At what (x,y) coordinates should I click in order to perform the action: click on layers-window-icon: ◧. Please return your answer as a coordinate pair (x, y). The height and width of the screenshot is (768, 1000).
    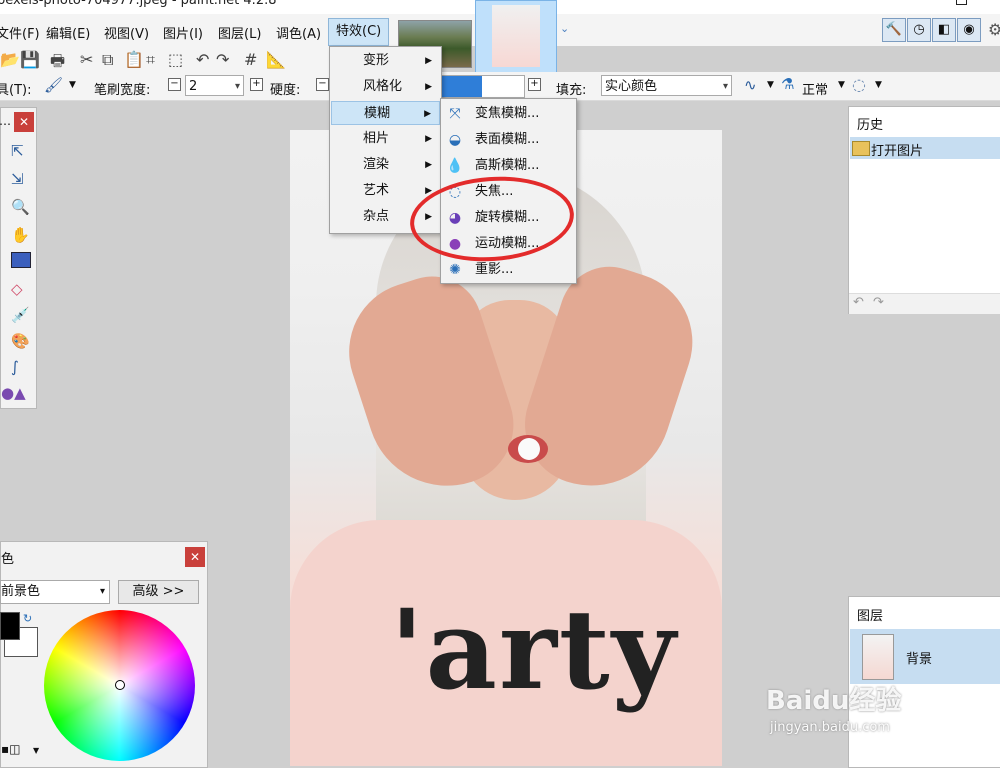
    Looking at the image, I should click on (944, 30).